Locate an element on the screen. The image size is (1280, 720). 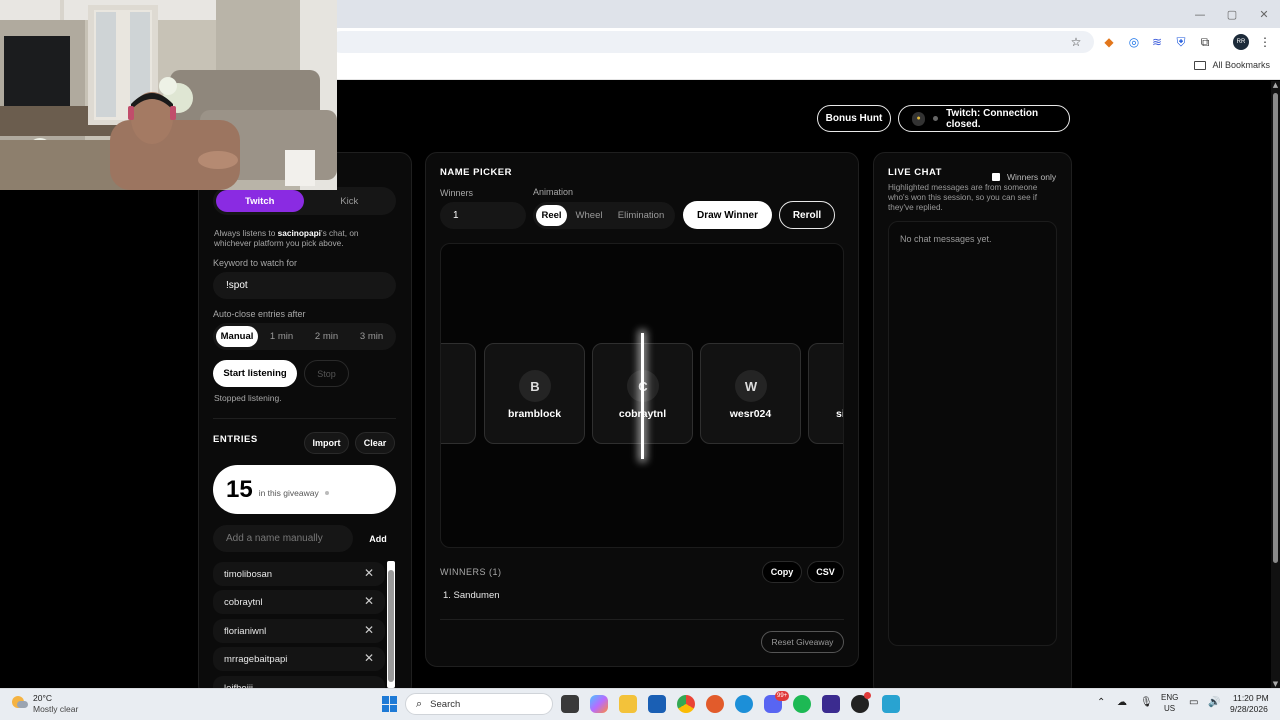
volume-icon: 🔊 is located at coordinates (1214, 702).